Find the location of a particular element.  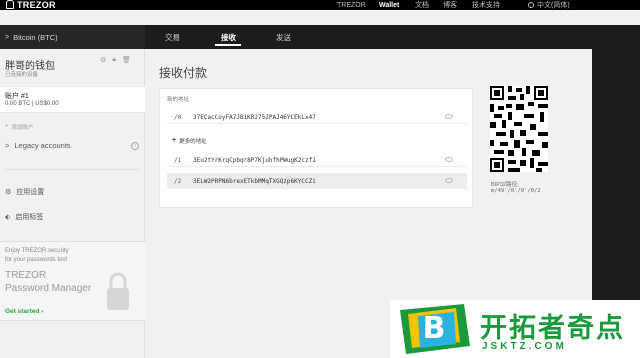

legacy-accounts-toggle: > Legacy accounts i is located at coordinates (72, 145).